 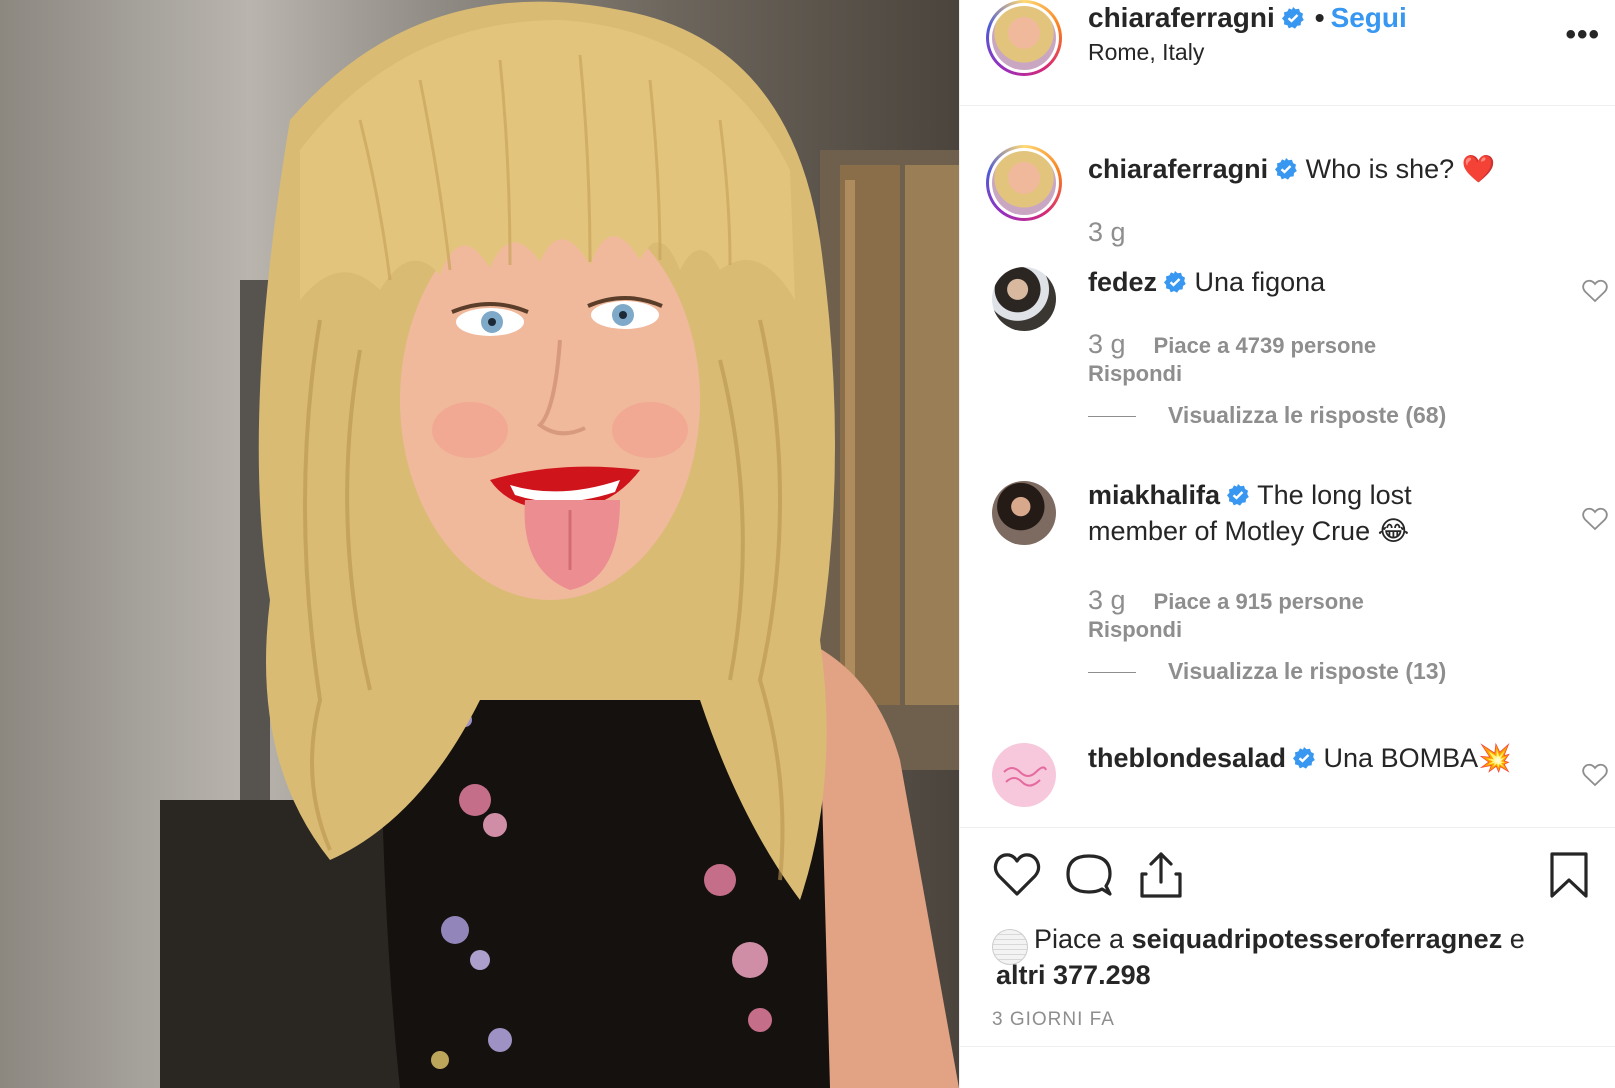 I want to click on likes-others-link: altri 377.298, so click(x=1073, y=975).